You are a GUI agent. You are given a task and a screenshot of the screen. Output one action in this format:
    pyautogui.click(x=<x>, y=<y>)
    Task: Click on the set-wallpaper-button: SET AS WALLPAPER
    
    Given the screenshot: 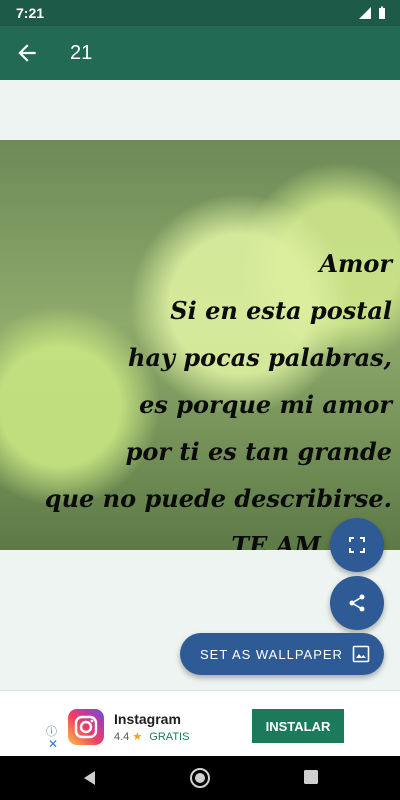 What is the action you would take?
    pyautogui.click(x=282, y=654)
    